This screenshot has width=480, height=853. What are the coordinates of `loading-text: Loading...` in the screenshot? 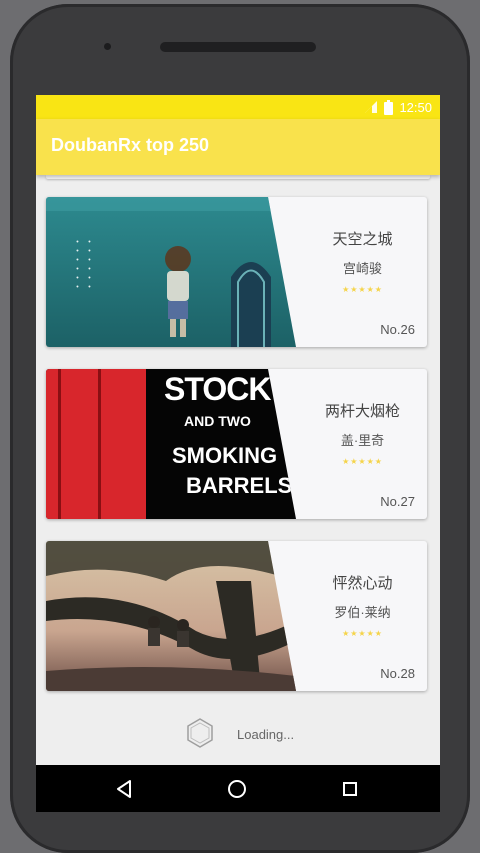 It's located at (266, 734).